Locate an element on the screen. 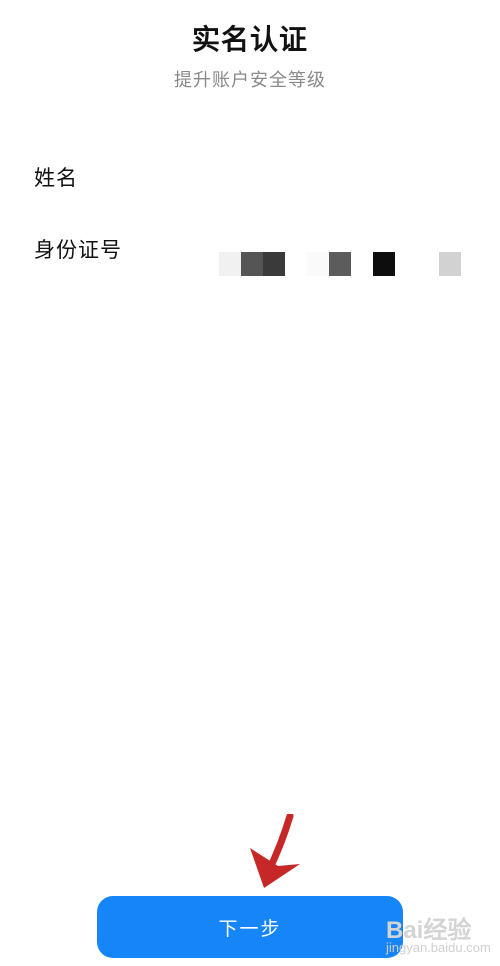 The image size is (500, 966). id-number-row: 身份证号 is located at coordinates (250, 250).